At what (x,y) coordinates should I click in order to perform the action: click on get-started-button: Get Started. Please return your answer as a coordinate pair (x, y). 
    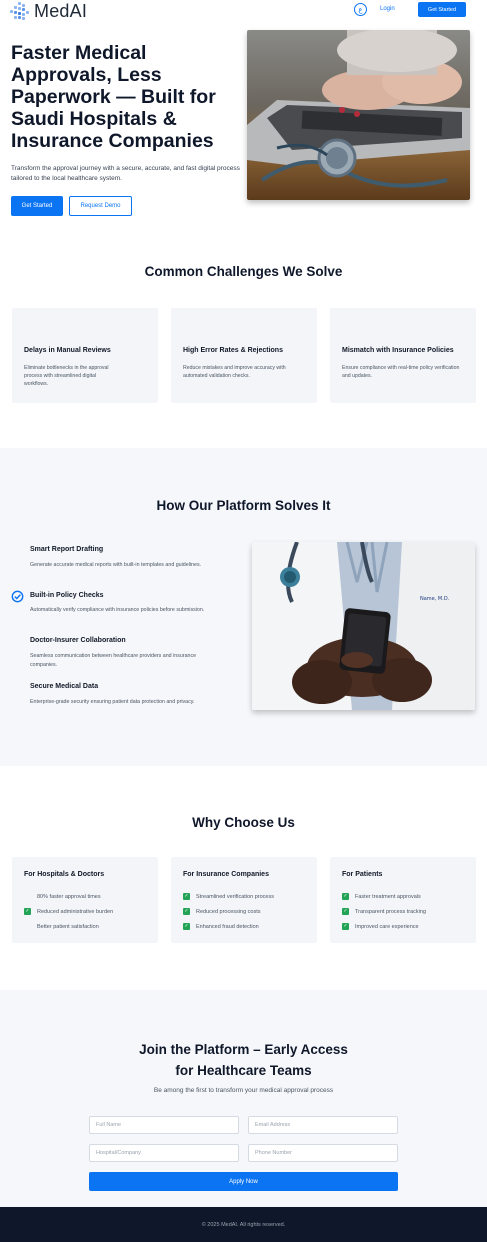
    Looking at the image, I should click on (37, 206).